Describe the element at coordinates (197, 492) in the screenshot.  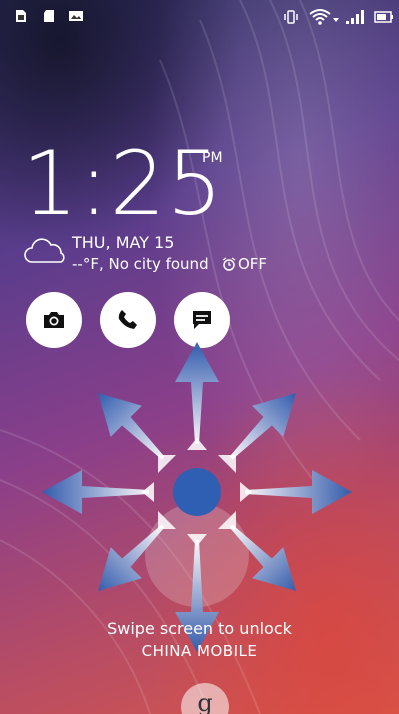
I see `unlock-center-dot` at that location.